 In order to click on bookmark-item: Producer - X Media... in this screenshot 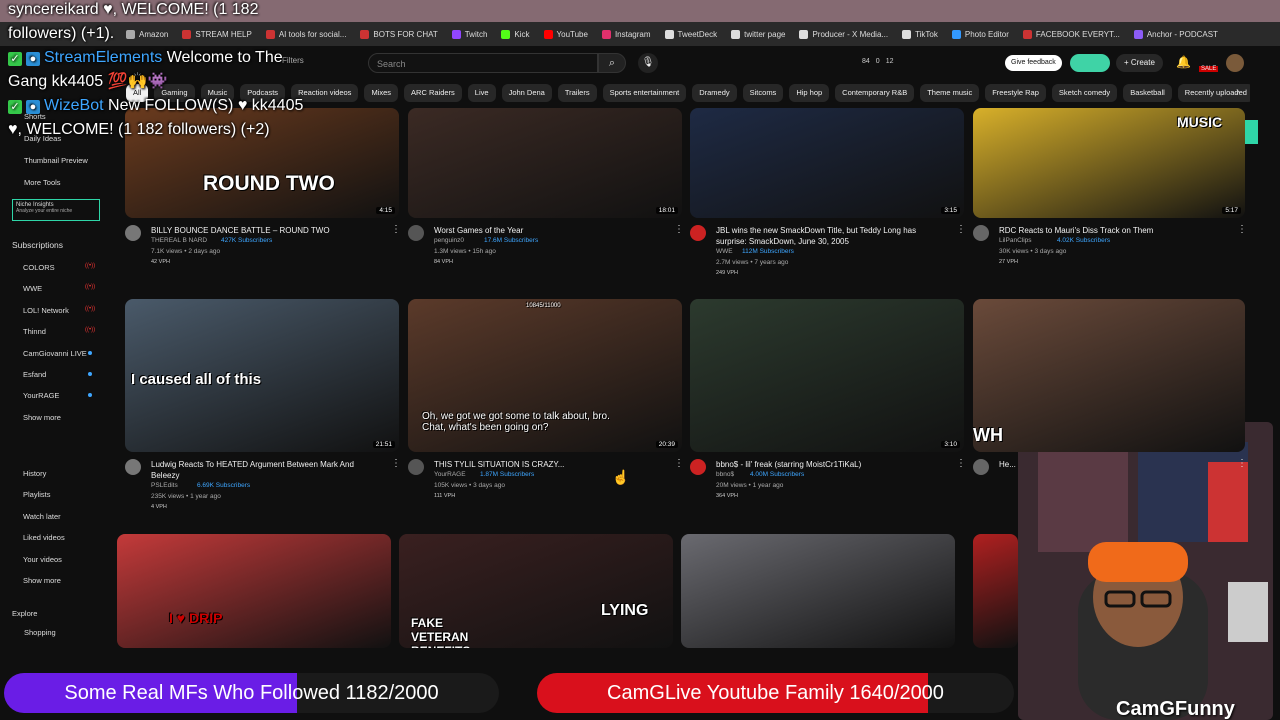, I will do `click(843, 34)`.